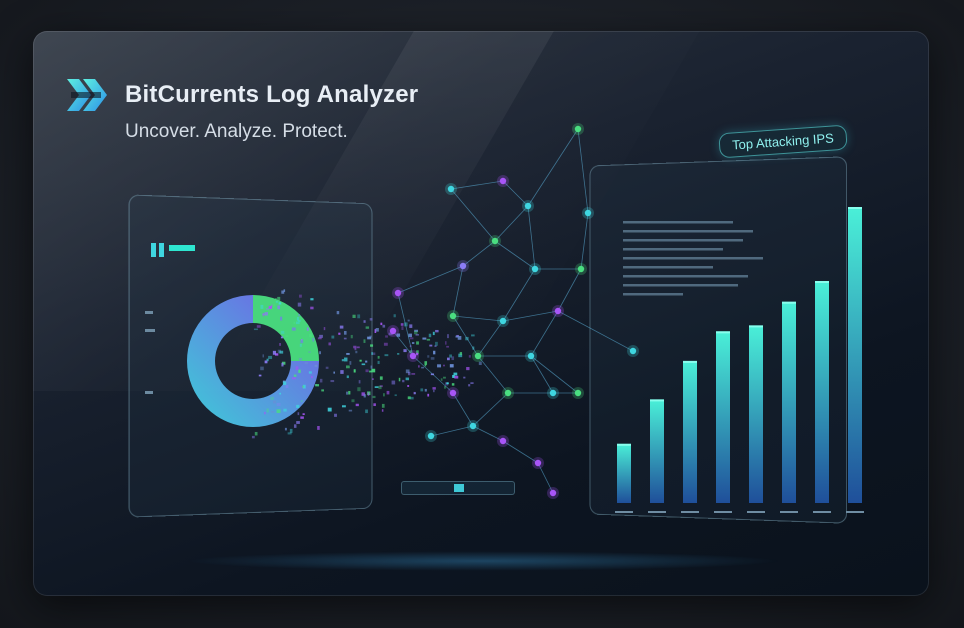  I want to click on log-text-lines, so click(693, 258).